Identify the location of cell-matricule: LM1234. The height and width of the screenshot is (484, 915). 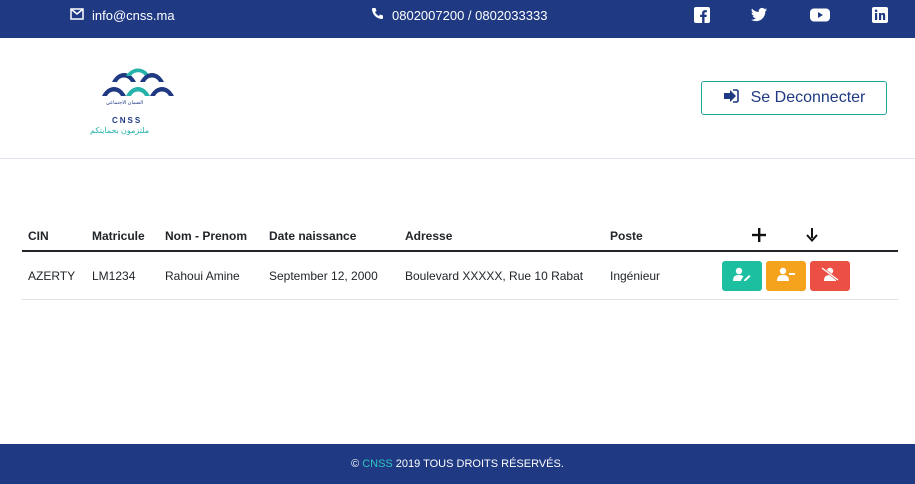
(122, 275).